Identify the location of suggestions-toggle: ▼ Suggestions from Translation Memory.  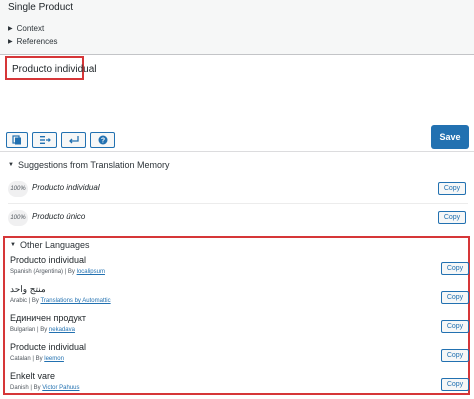
(89, 165).